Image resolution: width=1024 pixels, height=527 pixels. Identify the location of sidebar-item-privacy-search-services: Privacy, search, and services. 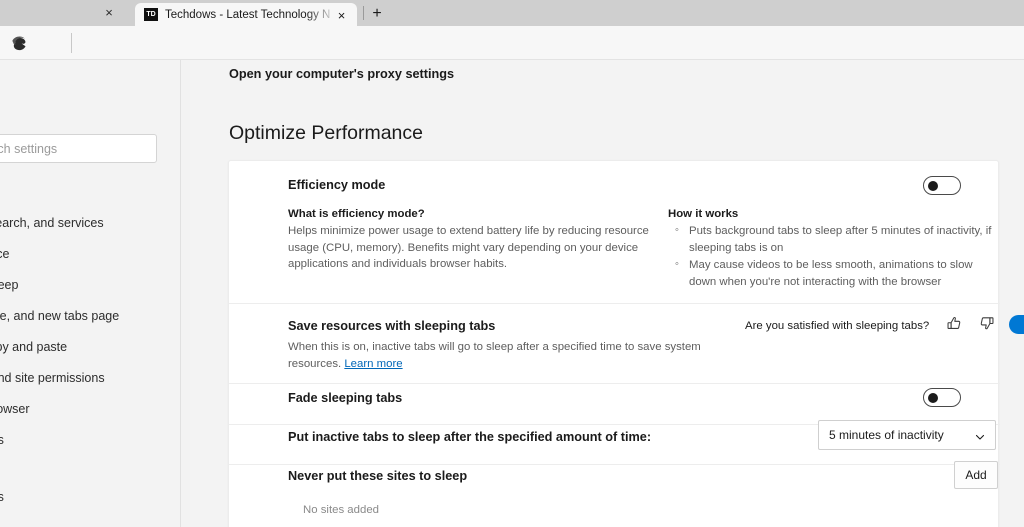
(78, 223).